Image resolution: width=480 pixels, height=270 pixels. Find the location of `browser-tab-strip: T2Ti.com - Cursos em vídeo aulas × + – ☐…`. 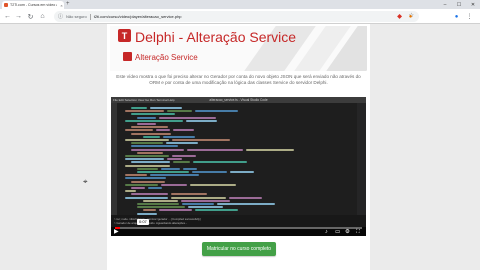

browser-tab-strip: T2Ti.com - Cursos em vídeo aulas × + – ☐… is located at coordinates (240, 4).